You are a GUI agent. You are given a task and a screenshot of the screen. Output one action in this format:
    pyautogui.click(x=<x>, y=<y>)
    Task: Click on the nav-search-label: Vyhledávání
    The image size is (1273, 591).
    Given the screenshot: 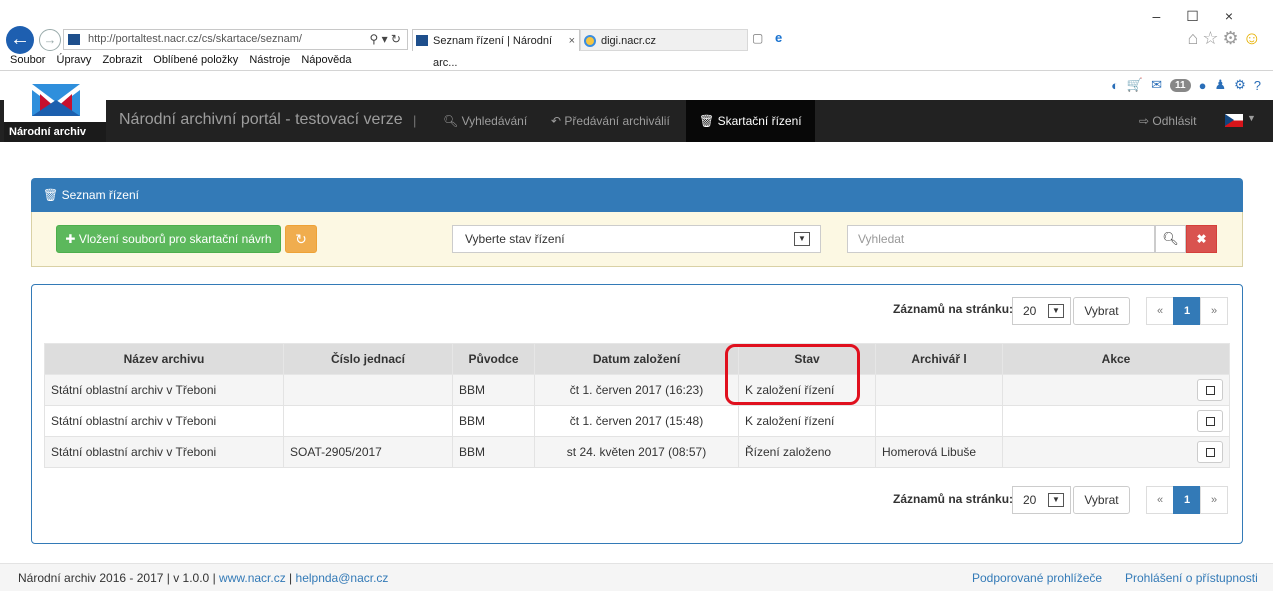 What is the action you would take?
    pyautogui.click(x=494, y=121)
    